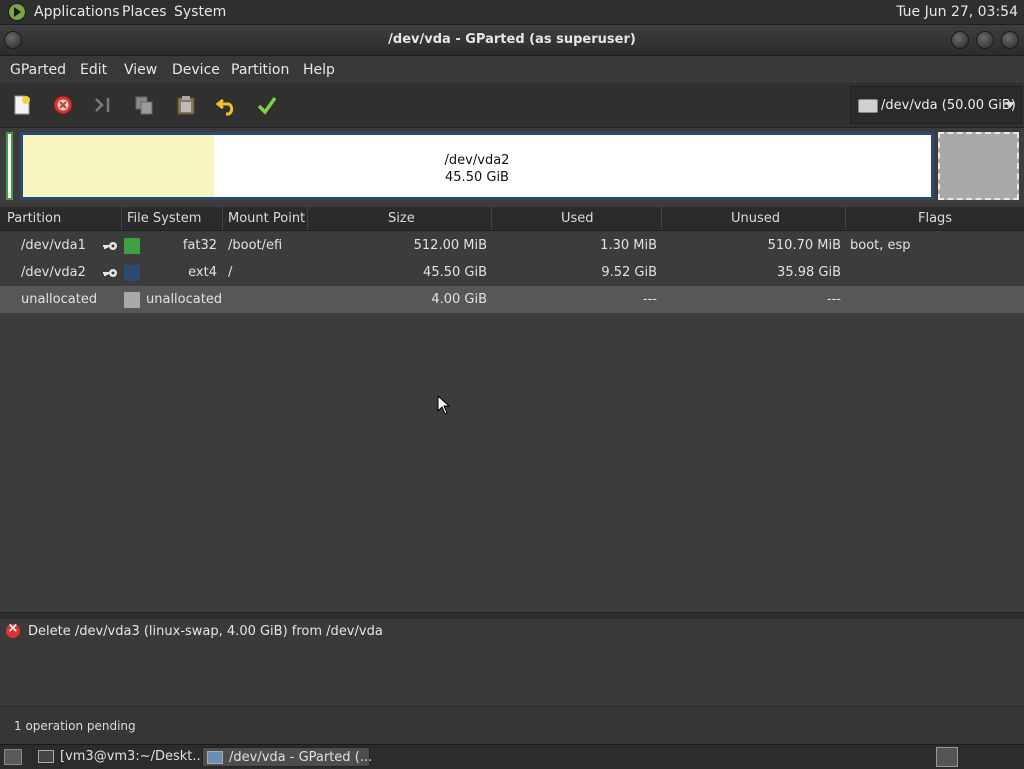 This screenshot has width=1024, height=769. I want to click on system-menu: System, so click(200, 12).